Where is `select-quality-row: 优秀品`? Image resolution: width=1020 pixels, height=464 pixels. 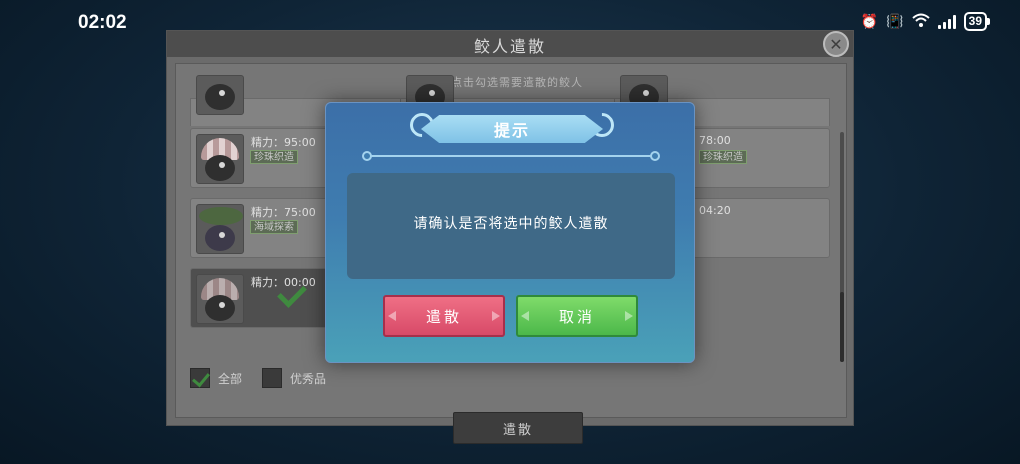
select-quality-row: 优秀品 is located at coordinates (294, 378).